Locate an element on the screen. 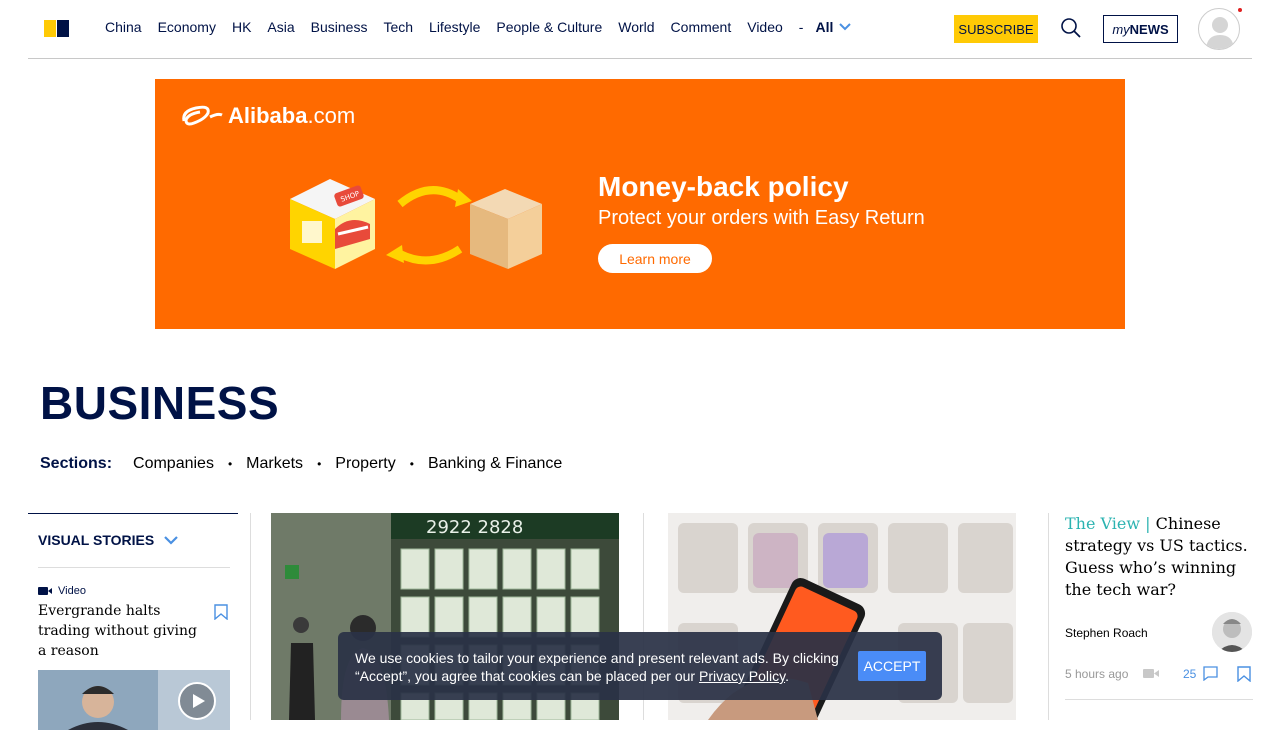  alibaba-mark-icon is located at coordinates (202, 115).